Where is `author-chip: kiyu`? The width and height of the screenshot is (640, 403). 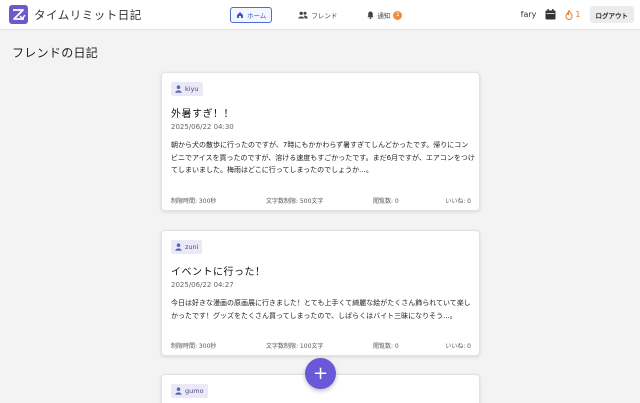 author-chip: kiyu is located at coordinates (187, 89).